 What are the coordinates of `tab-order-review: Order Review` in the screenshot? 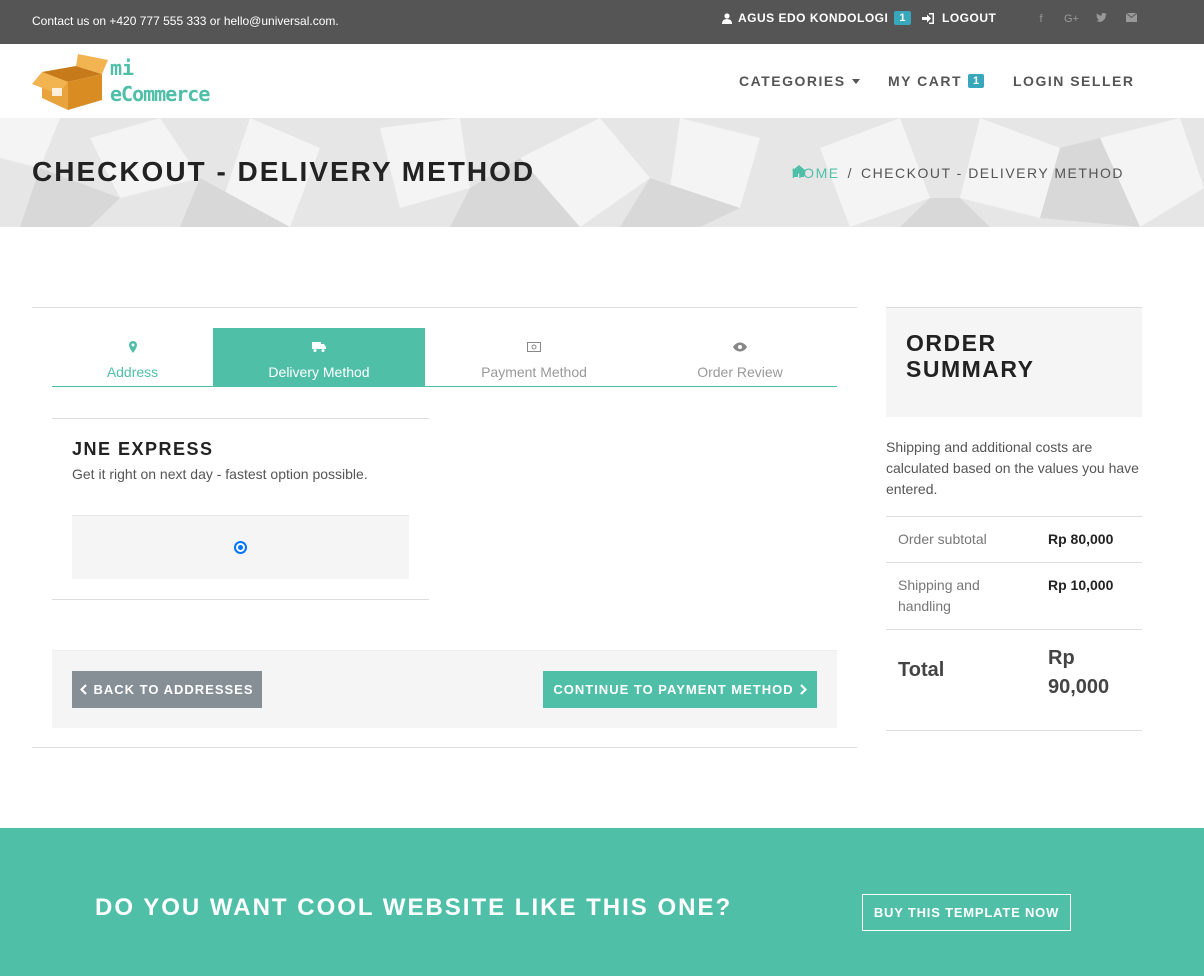 It's located at (740, 357).